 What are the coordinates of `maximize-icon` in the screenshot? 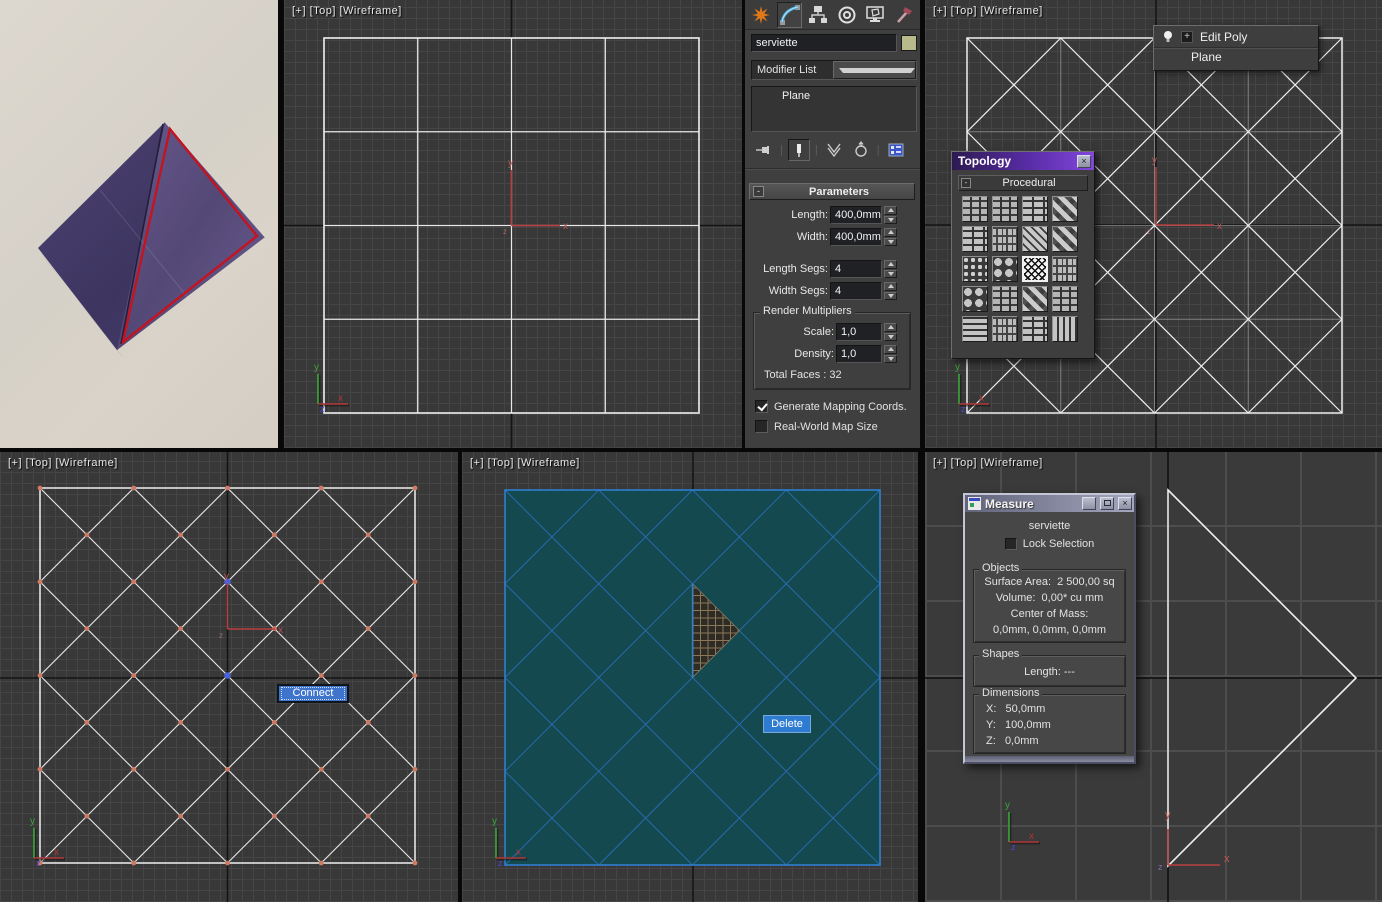 It's located at (1107, 503).